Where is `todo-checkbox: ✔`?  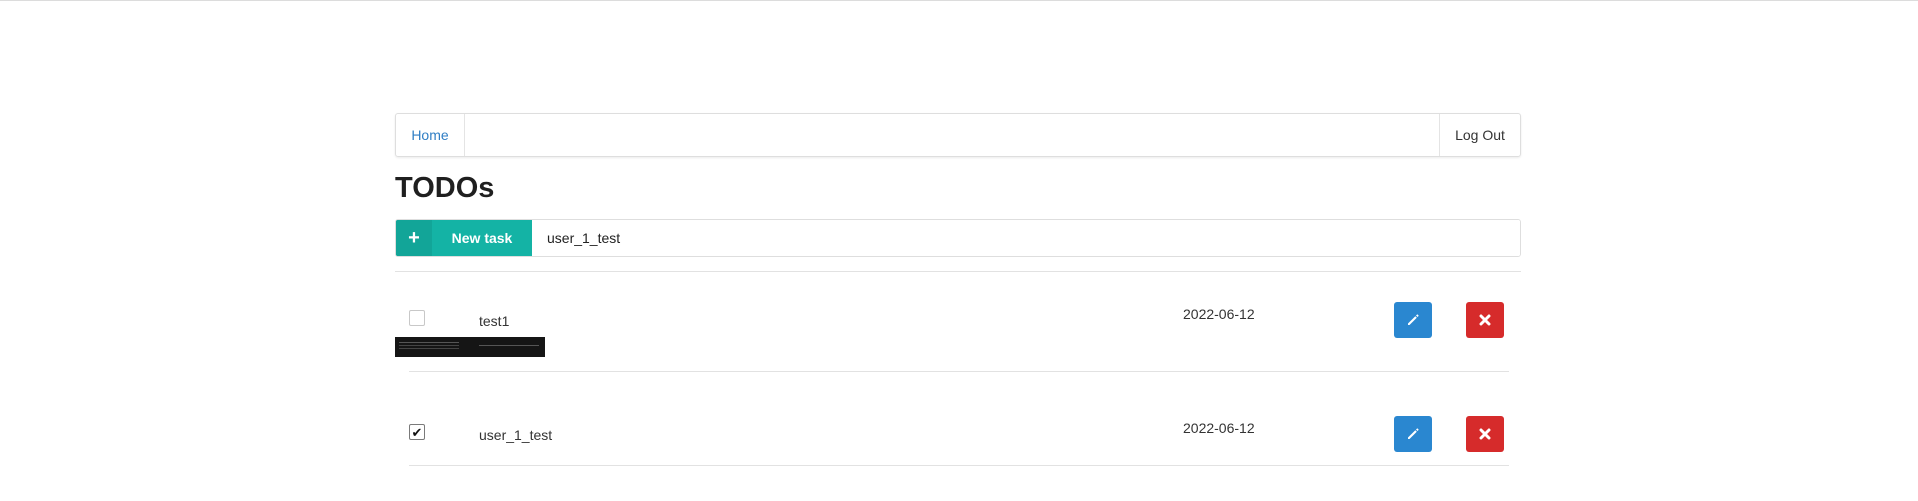 todo-checkbox: ✔ is located at coordinates (417, 432).